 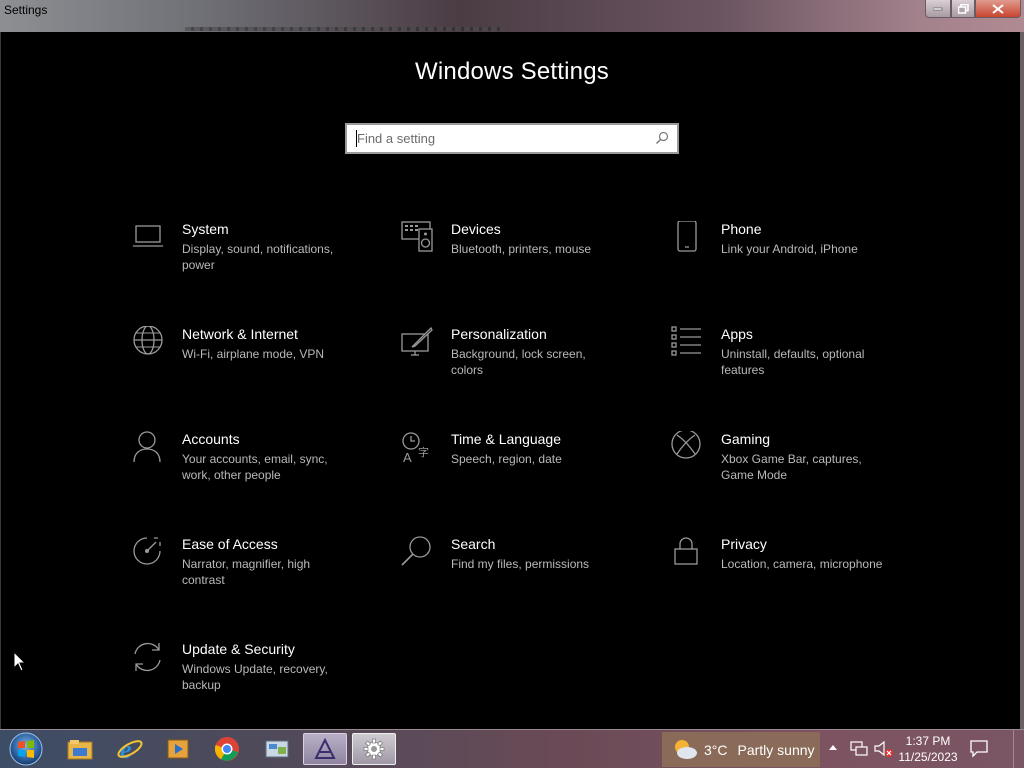 What do you see at coordinates (506, 439) in the screenshot?
I see `tile-name: Time & Language` at bounding box center [506, 439].